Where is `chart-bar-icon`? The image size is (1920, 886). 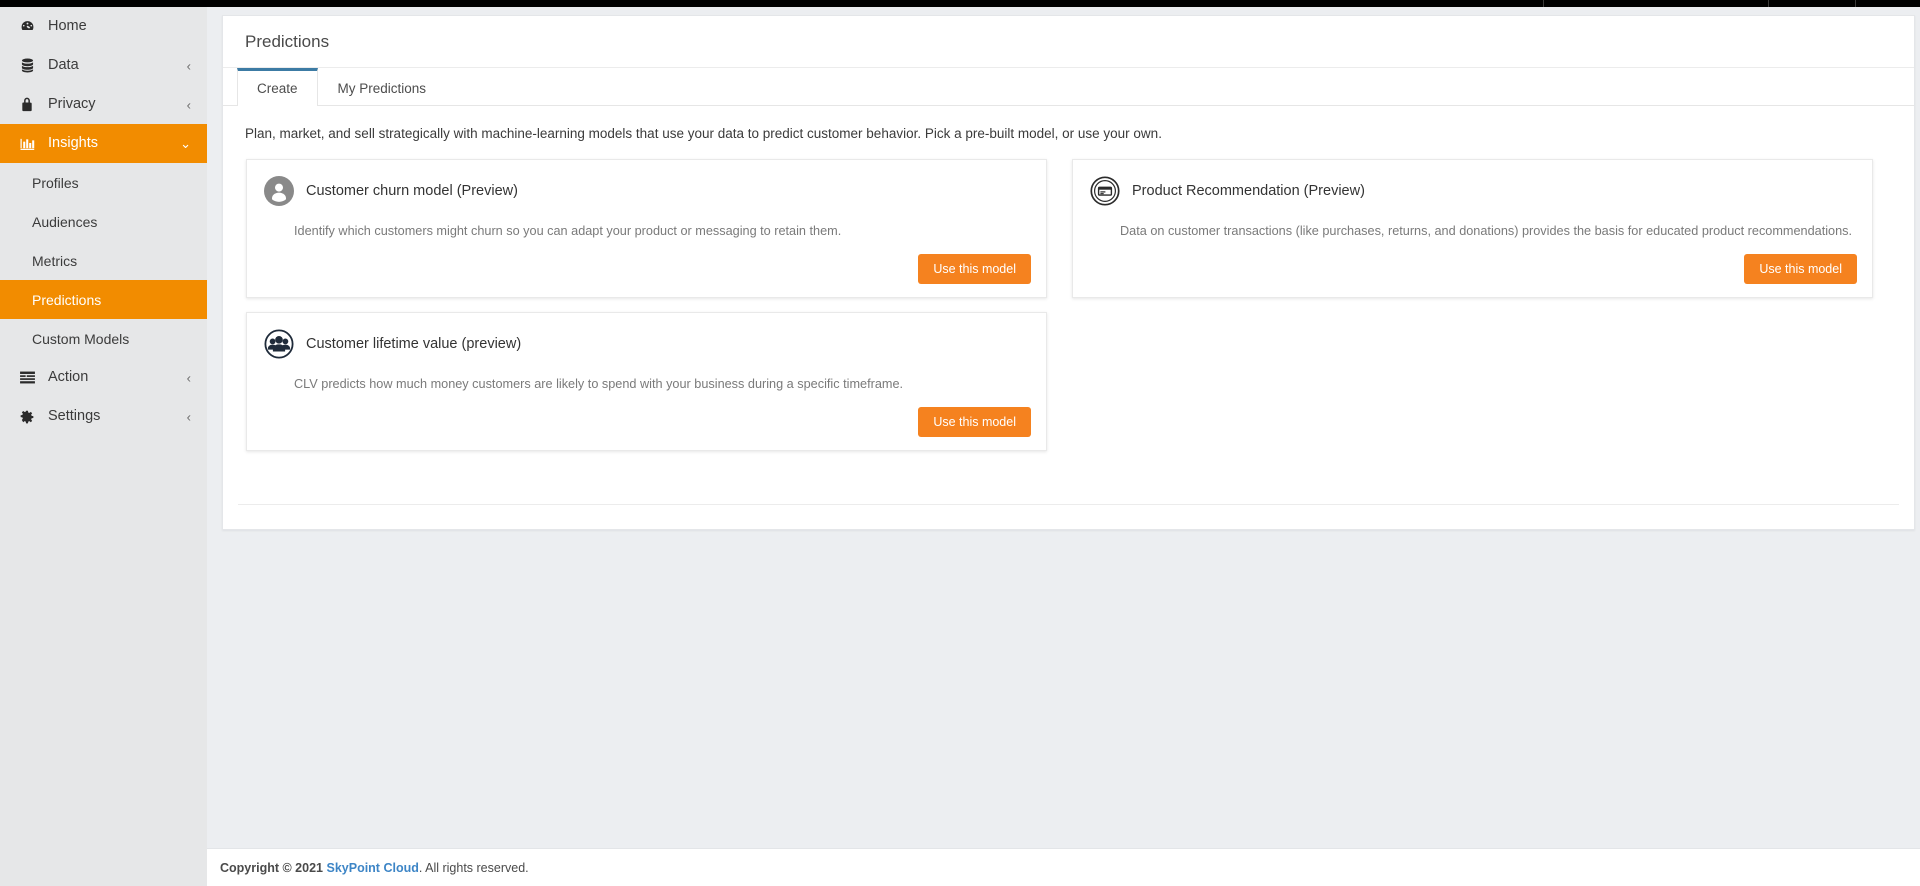 chart-bar-icon is located at coordinates (27, 144).